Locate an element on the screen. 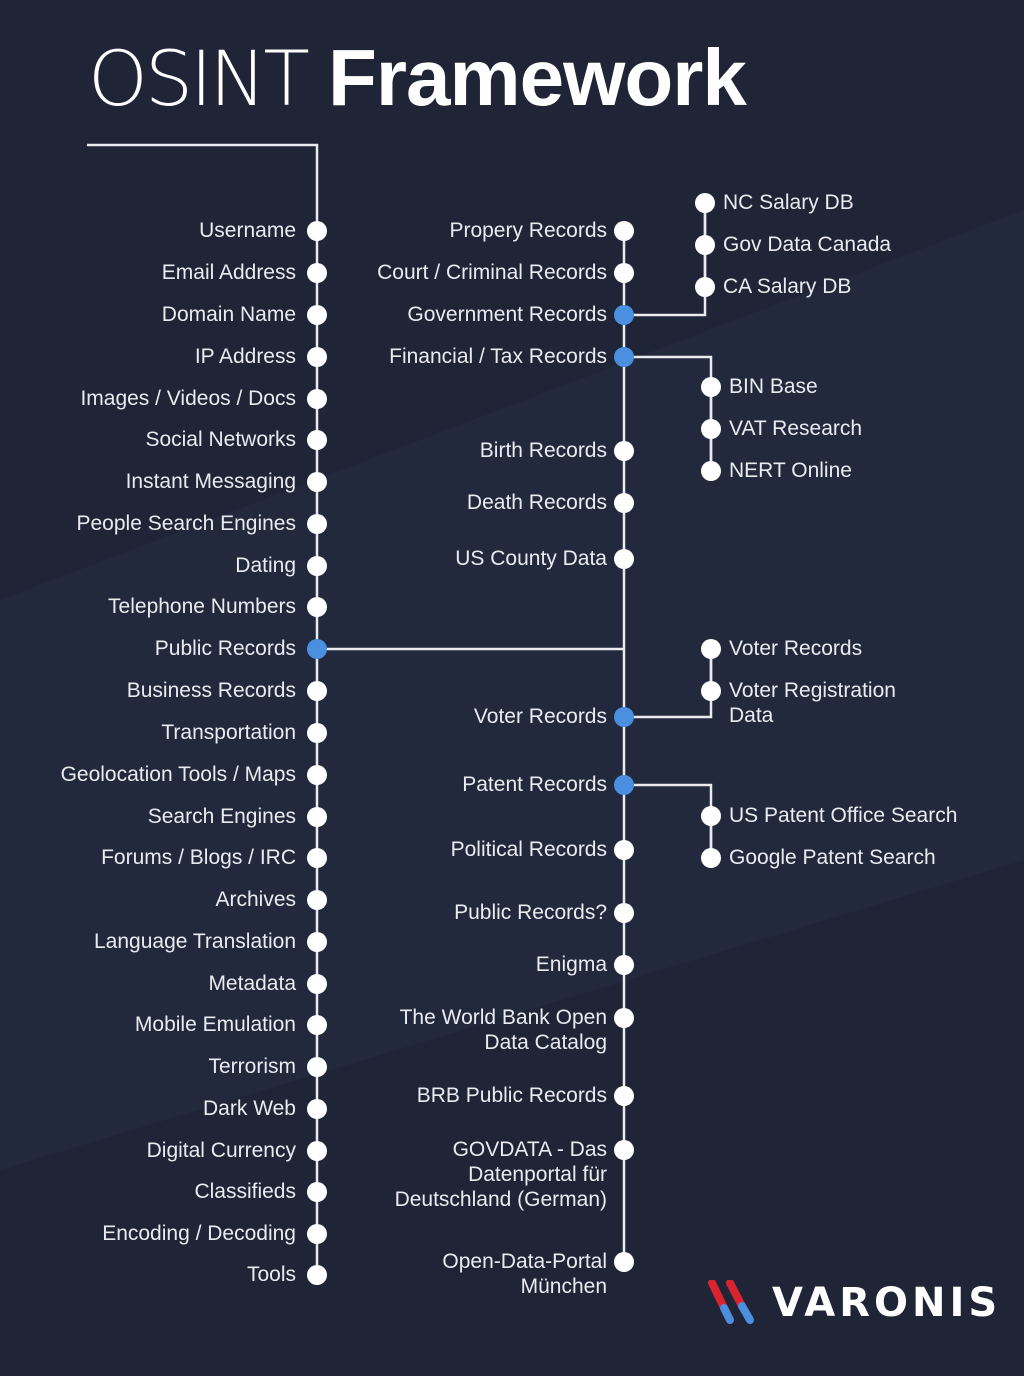 The height and width of the screenshot is (1376, 1024). center-item-label: Enigma is located at coordinates (571, 964).